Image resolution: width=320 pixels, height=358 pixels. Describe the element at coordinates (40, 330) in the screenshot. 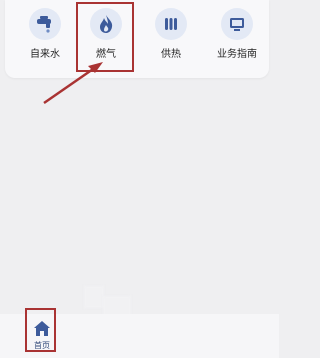

I see `home-highlight-annotation` at that location.